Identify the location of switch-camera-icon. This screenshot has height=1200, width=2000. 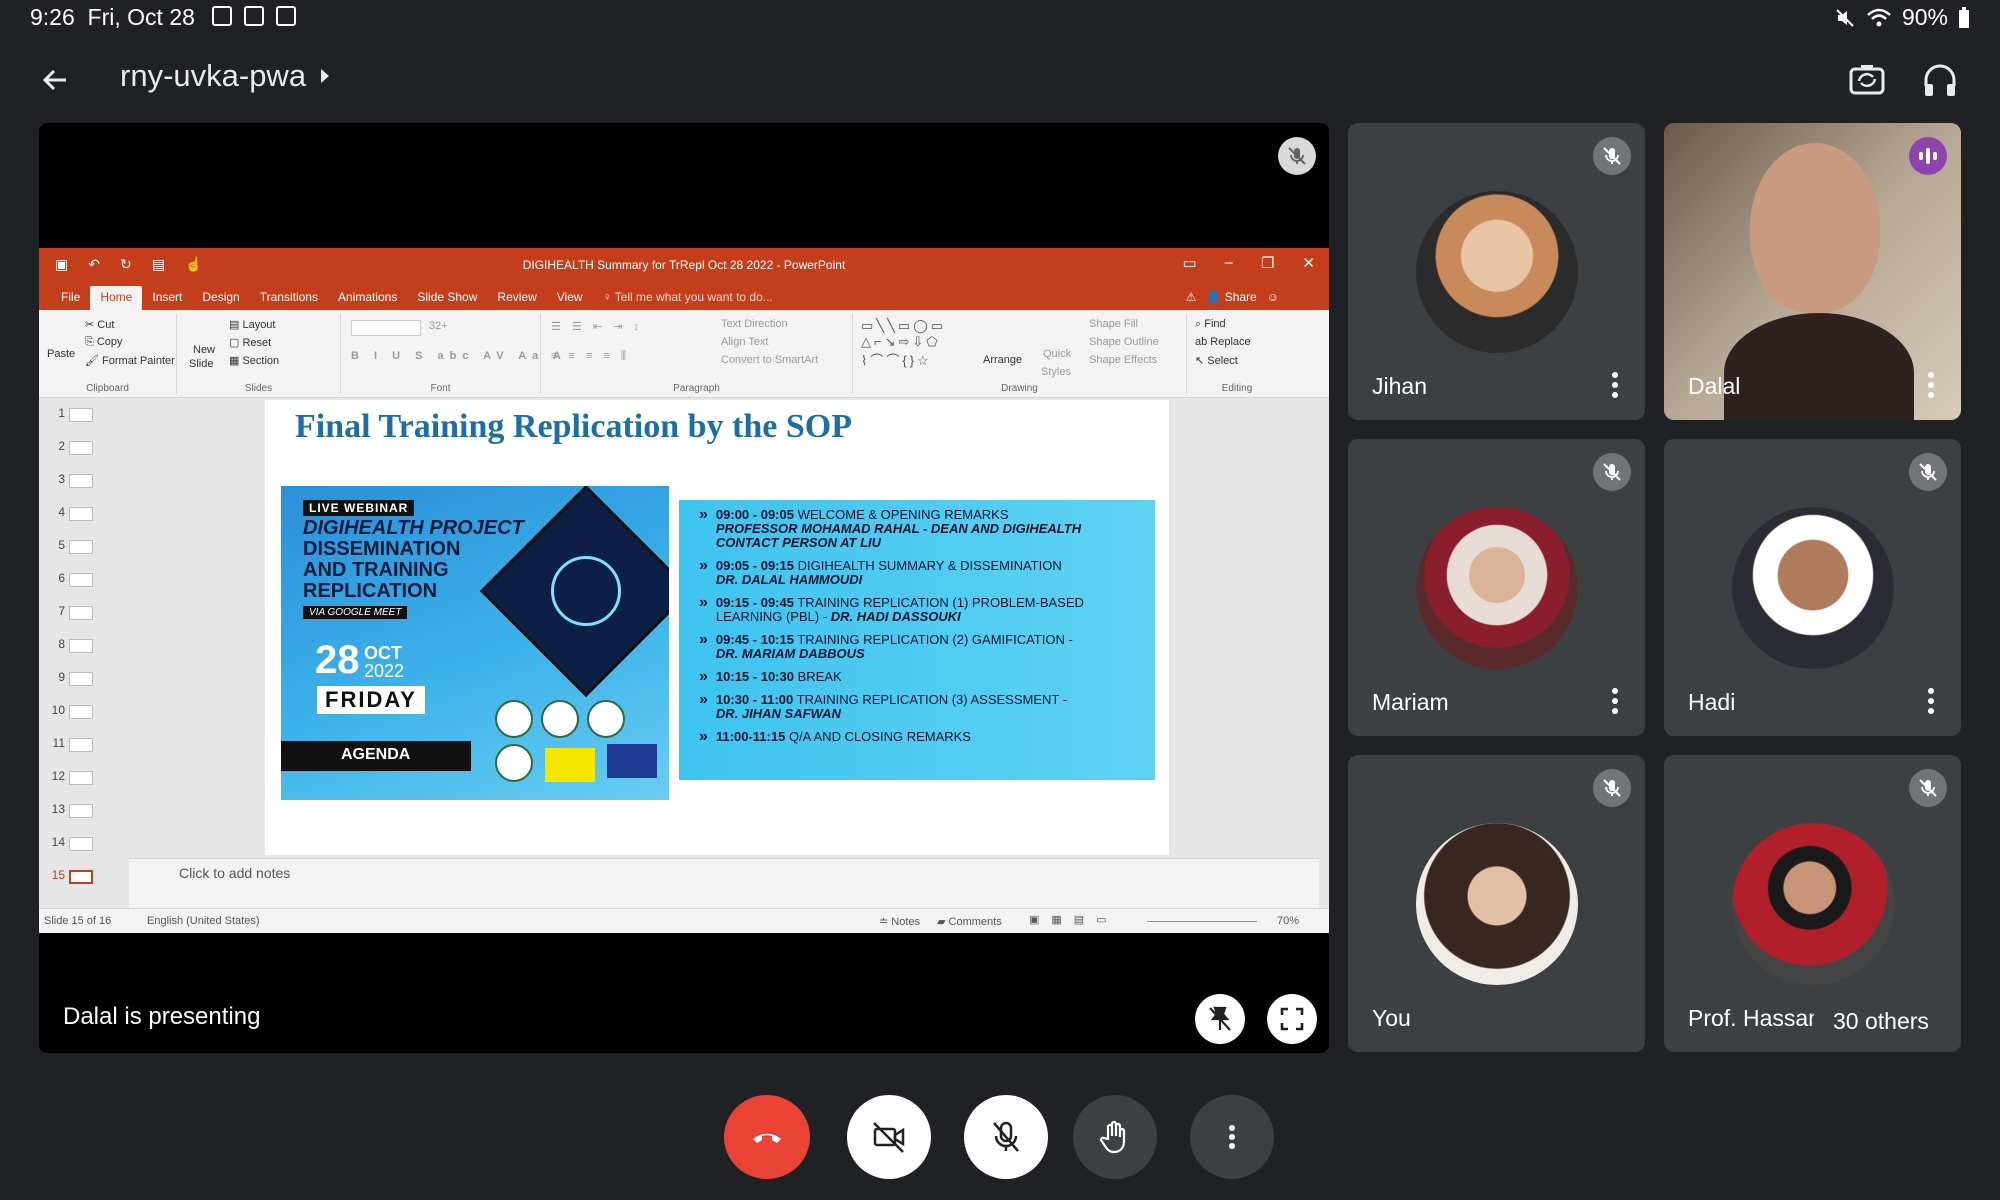
(1867, 80).